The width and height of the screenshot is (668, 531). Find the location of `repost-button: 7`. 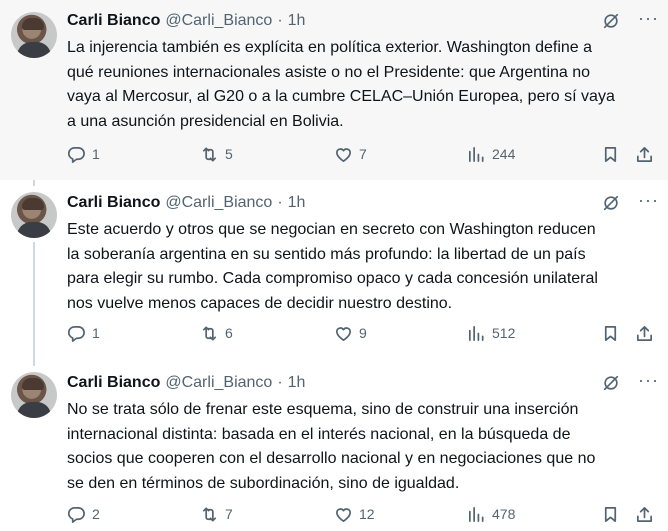

repost-button: 7 is located at coordinates (216, 514).